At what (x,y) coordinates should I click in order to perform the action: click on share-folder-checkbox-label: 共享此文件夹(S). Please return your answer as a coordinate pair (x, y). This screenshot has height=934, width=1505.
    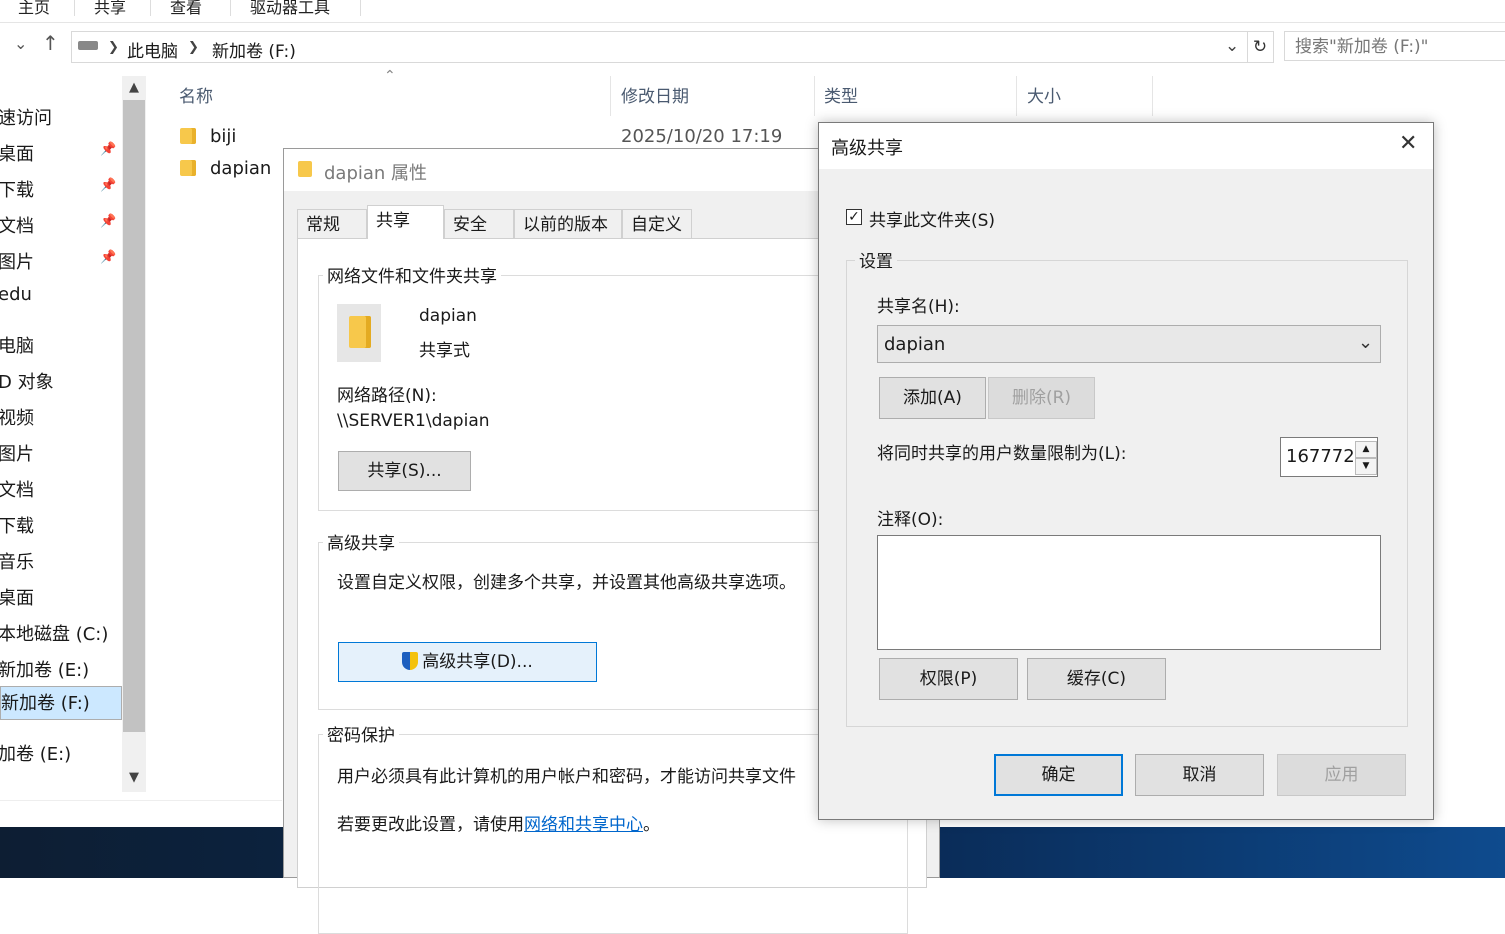
    Looking at the image, I should click on (932, 218).